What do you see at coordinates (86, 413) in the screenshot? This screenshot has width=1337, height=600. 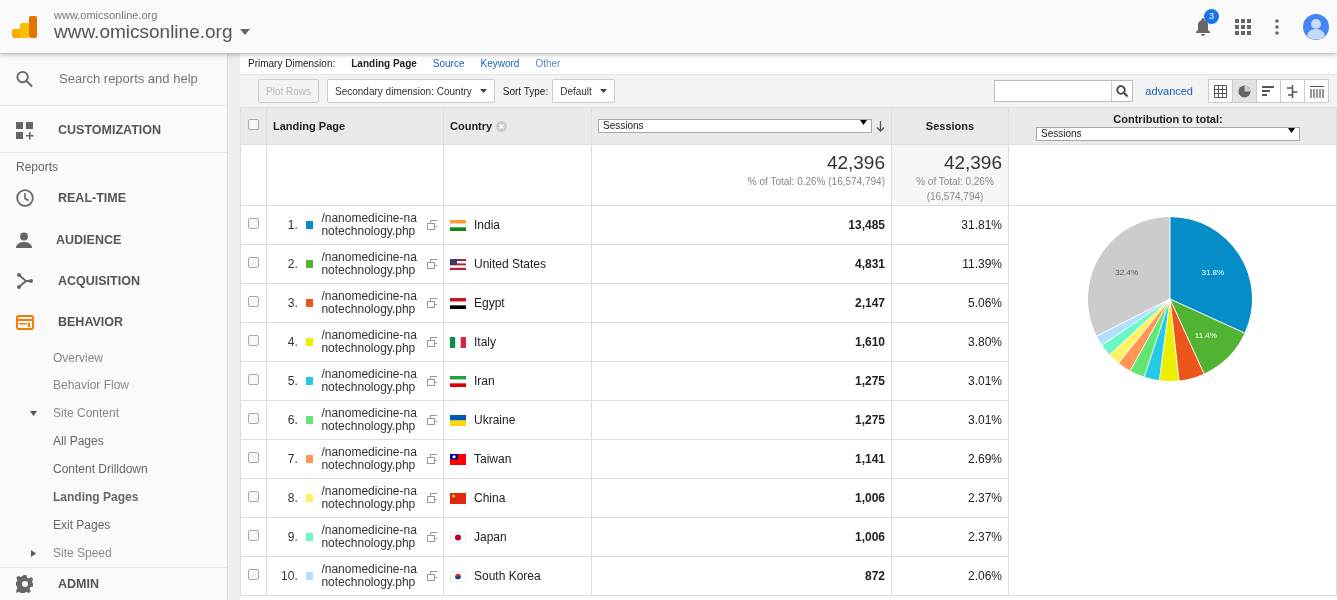 I see `sidebar-subitem: Site Content` at bounding box center [86, 413].